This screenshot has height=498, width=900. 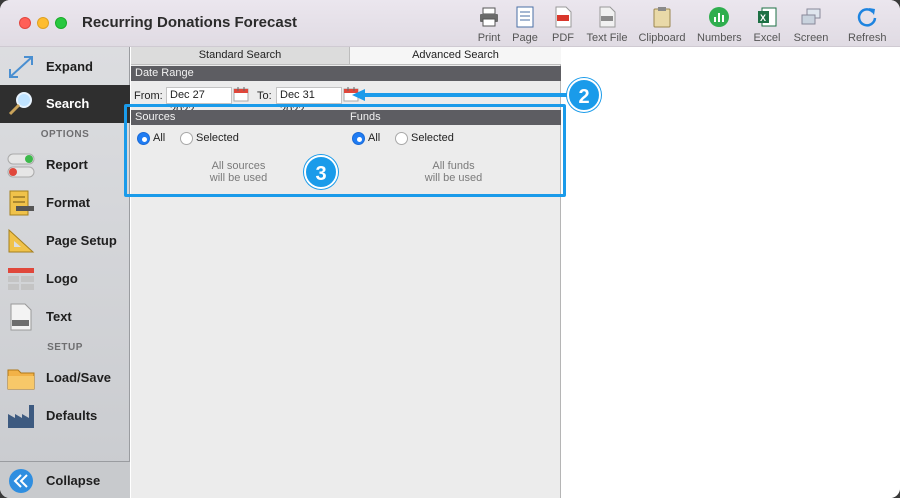 I want to click on page-button: Page, so click(x=525, y=25).